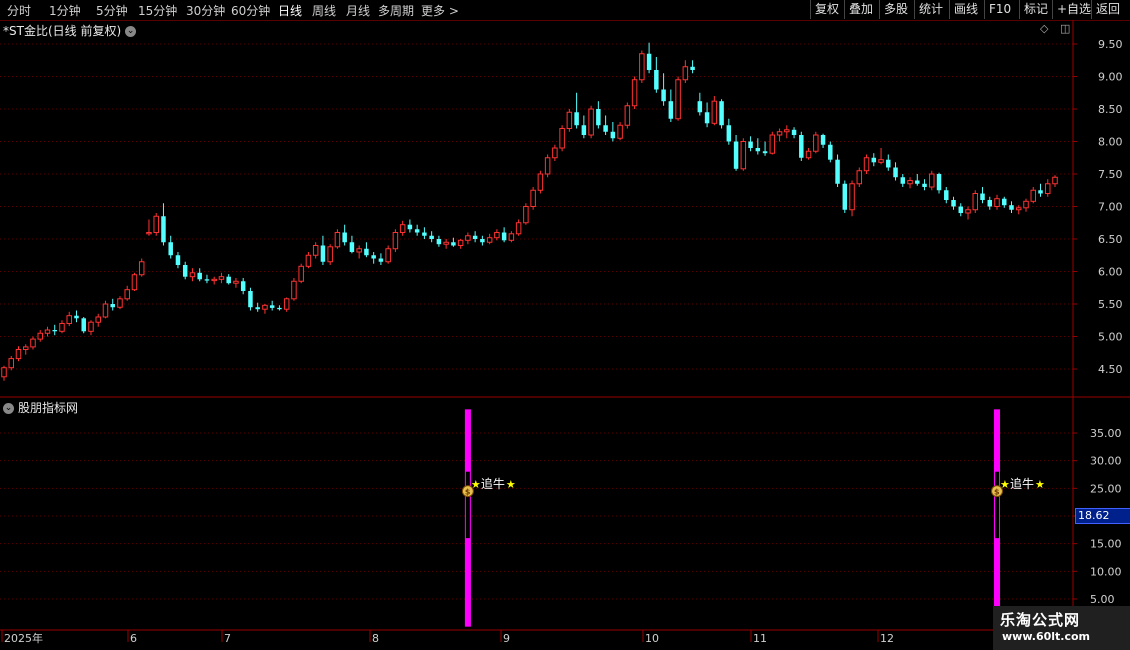  Describe the element at coordinates (1110, 272) in the screenshot. I see `price-tick-label: 6.00` at that location.